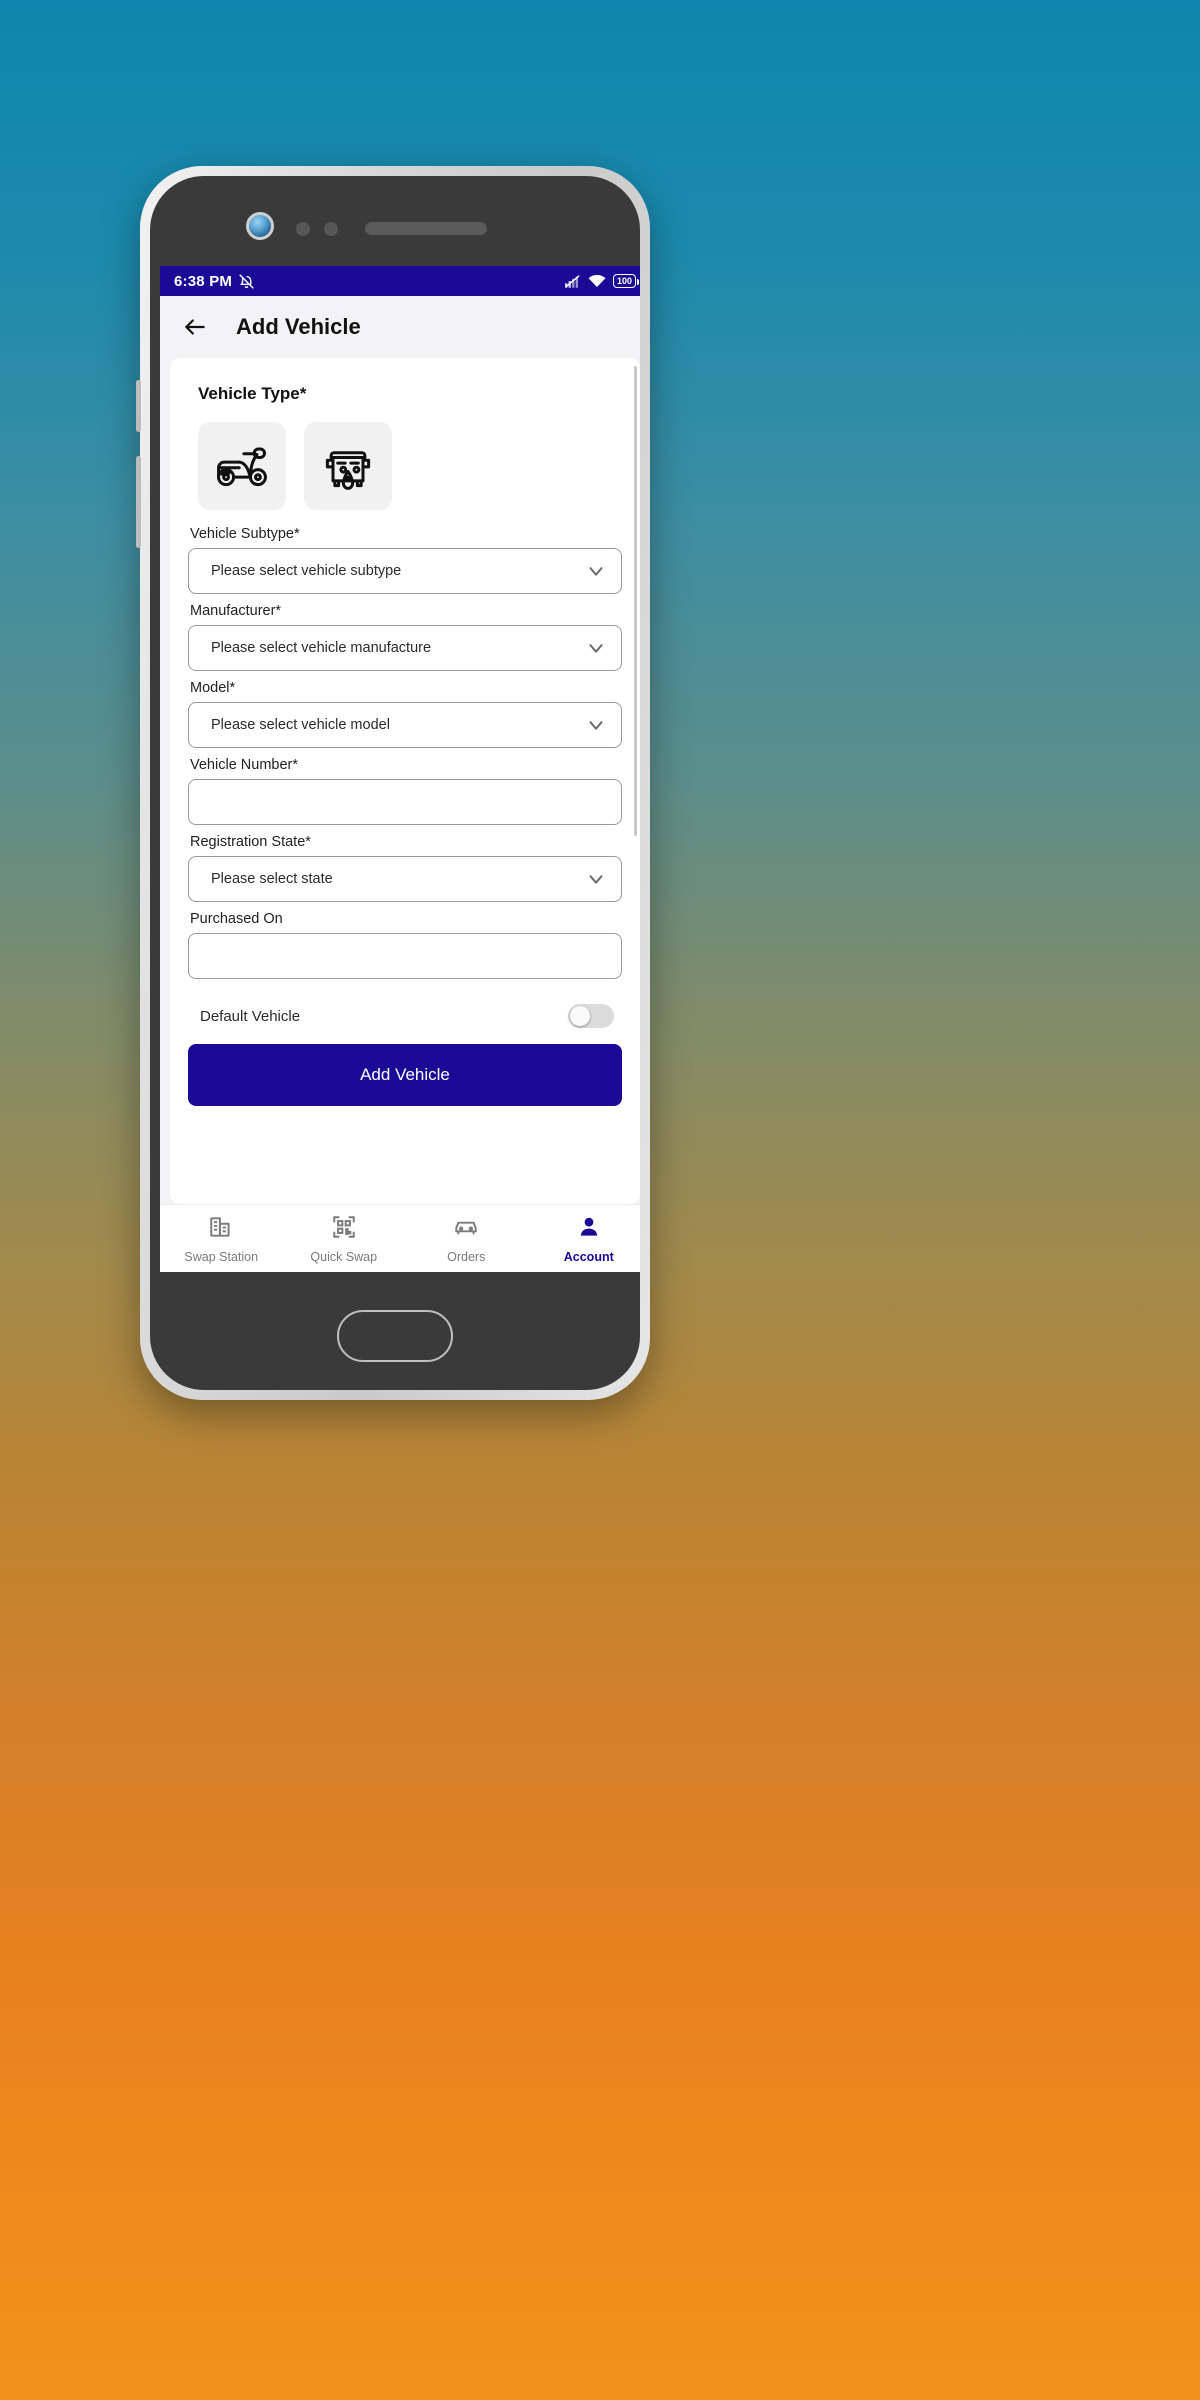  I want to click on manufacturer-select: Please select vehicle manufacture, so click(405, 648).